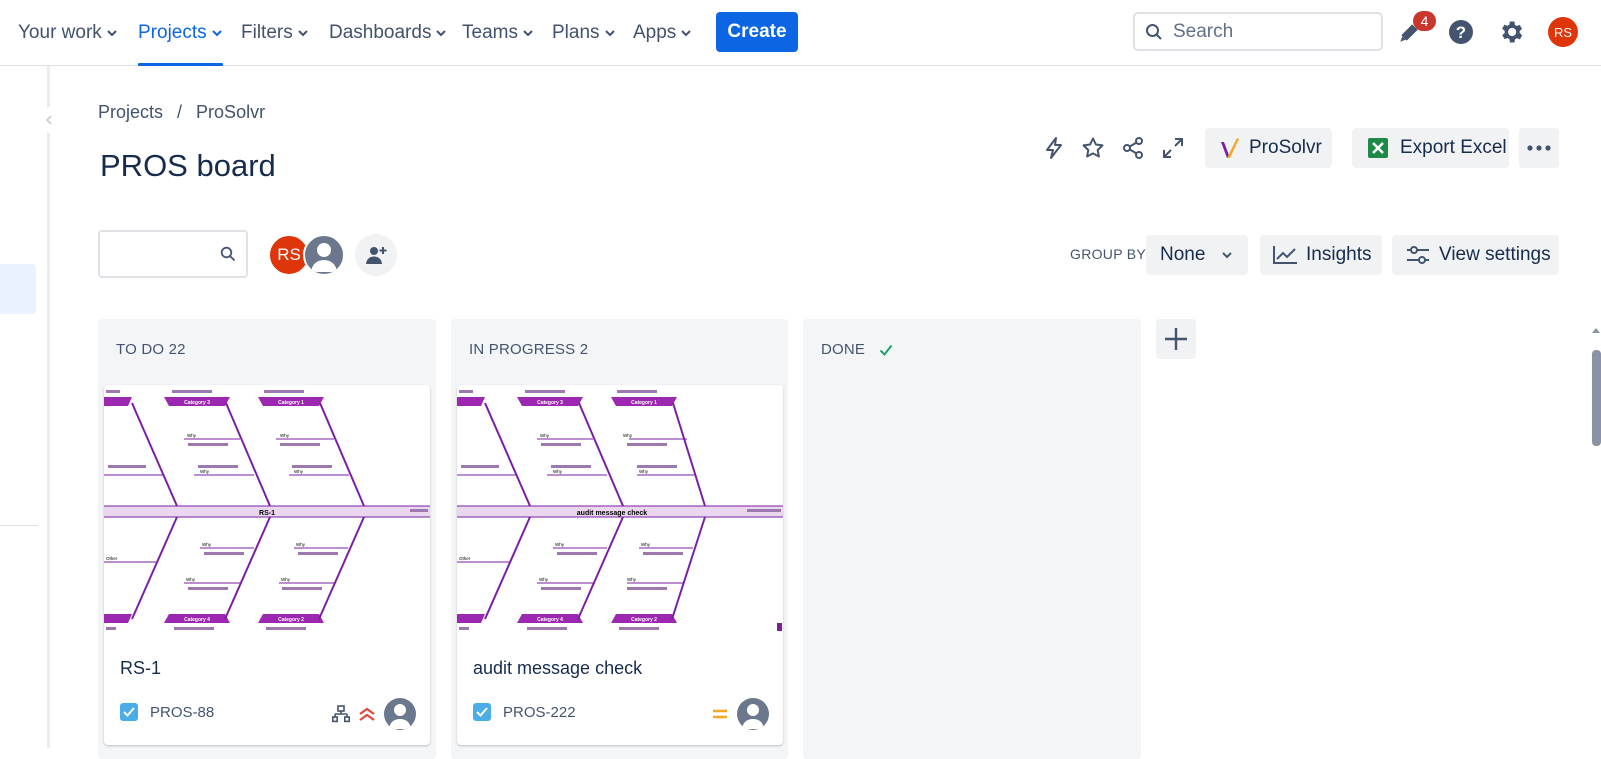  I want to click on nav-projects: Projects, so click(180, 33).